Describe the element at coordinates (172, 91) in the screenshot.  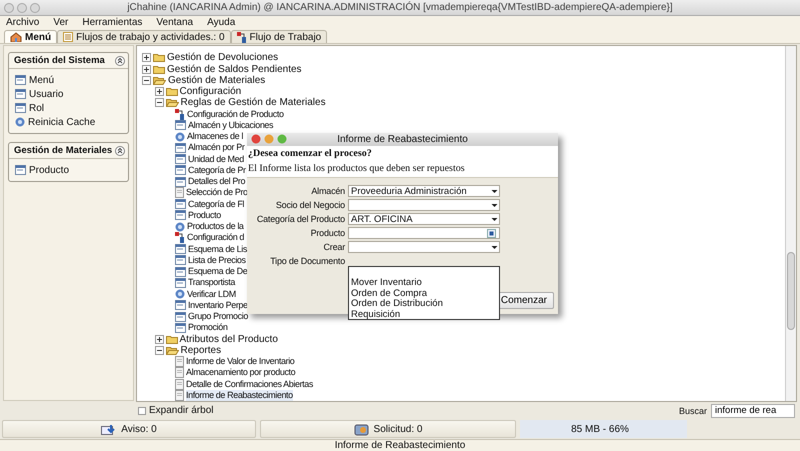
I see `folder-icon` at that location.